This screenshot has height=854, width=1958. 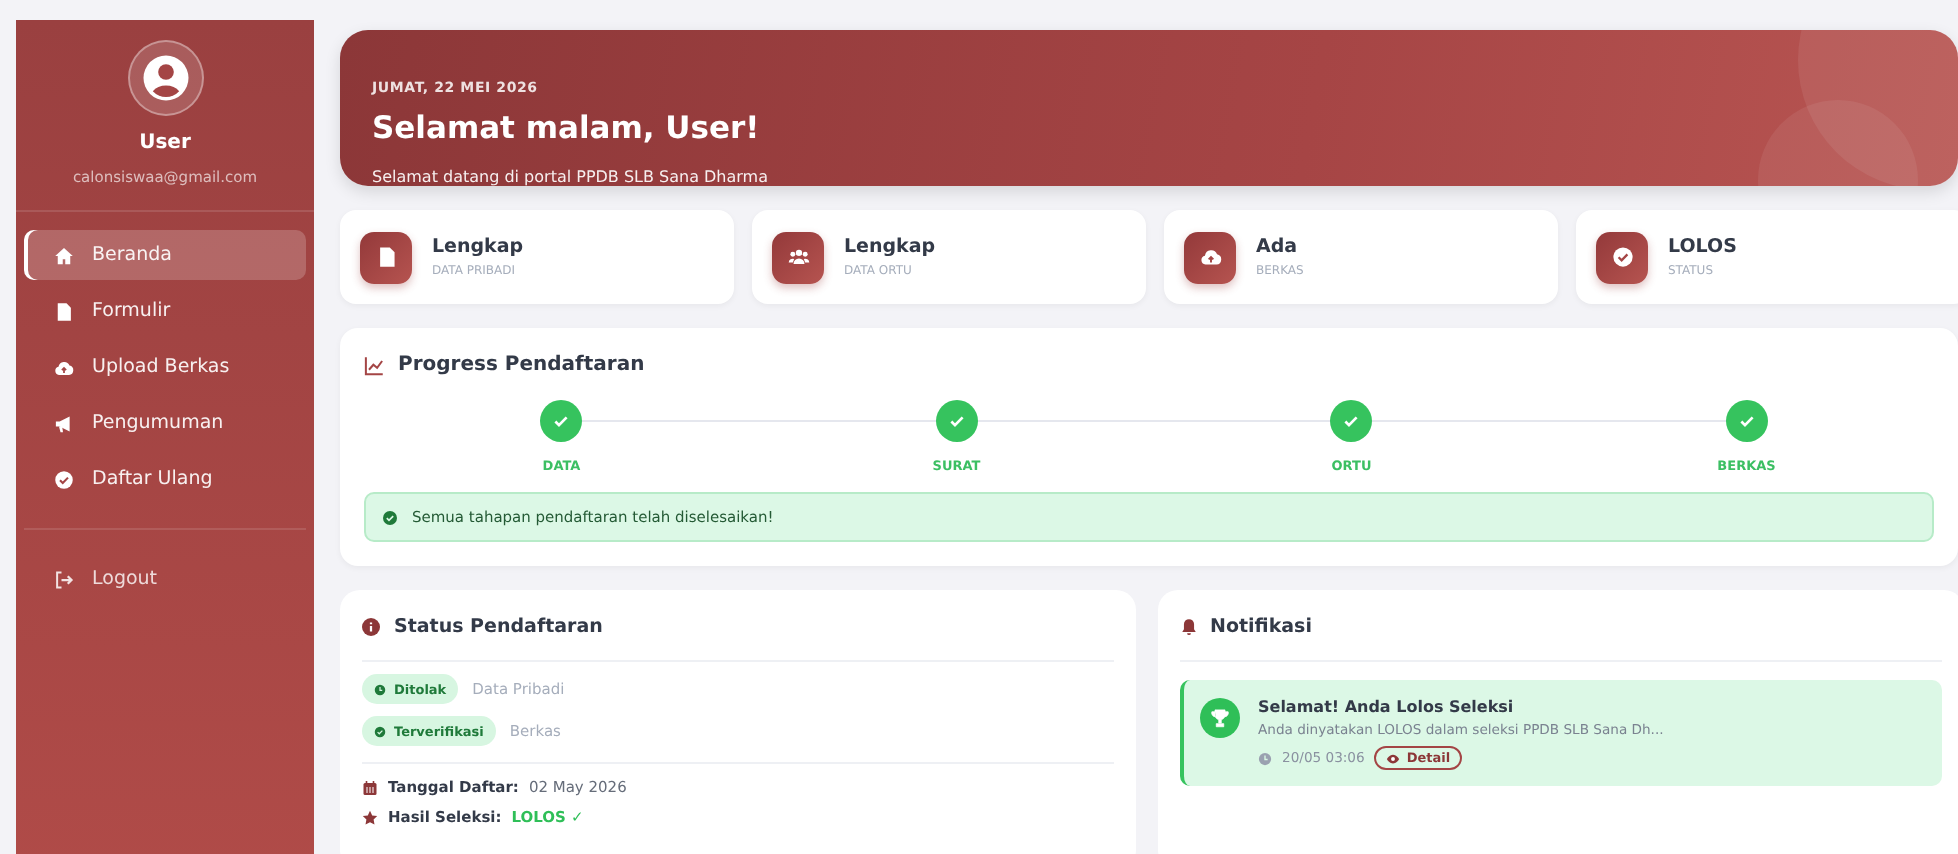 I want to click on greeting-title: Selamat malam, User!, so click(x=567, y=128).